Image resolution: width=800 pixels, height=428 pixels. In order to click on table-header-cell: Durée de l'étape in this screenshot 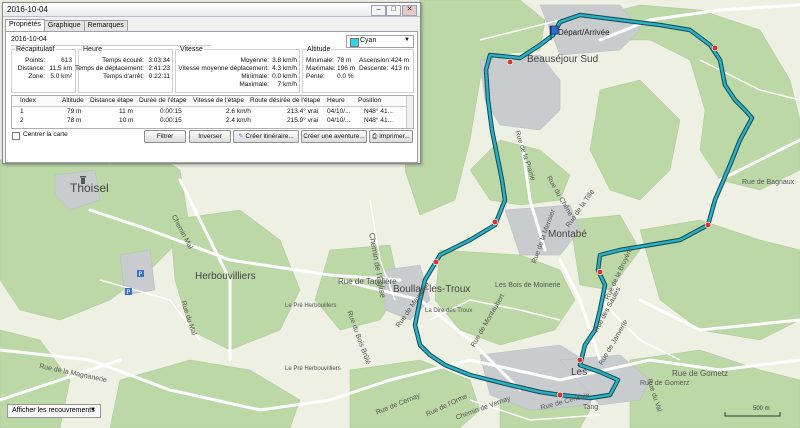, I will do `click(163, 100)`.